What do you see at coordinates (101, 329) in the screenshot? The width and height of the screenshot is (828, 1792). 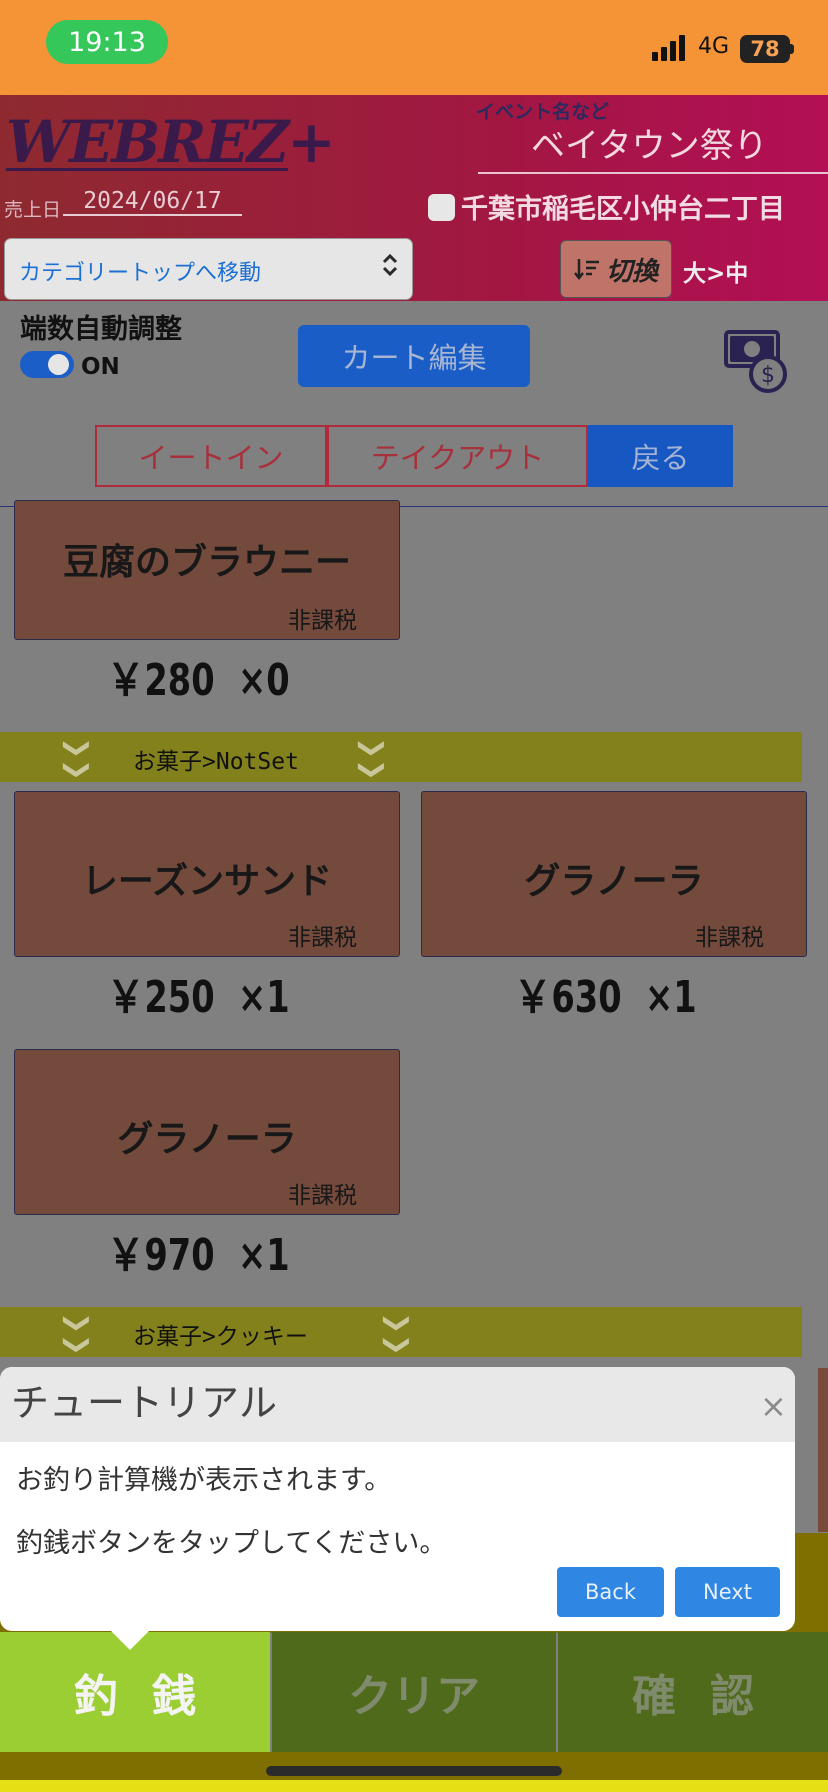 I see `auto-adjust-label: 端数自動調整` at bounding box center [101, 329].